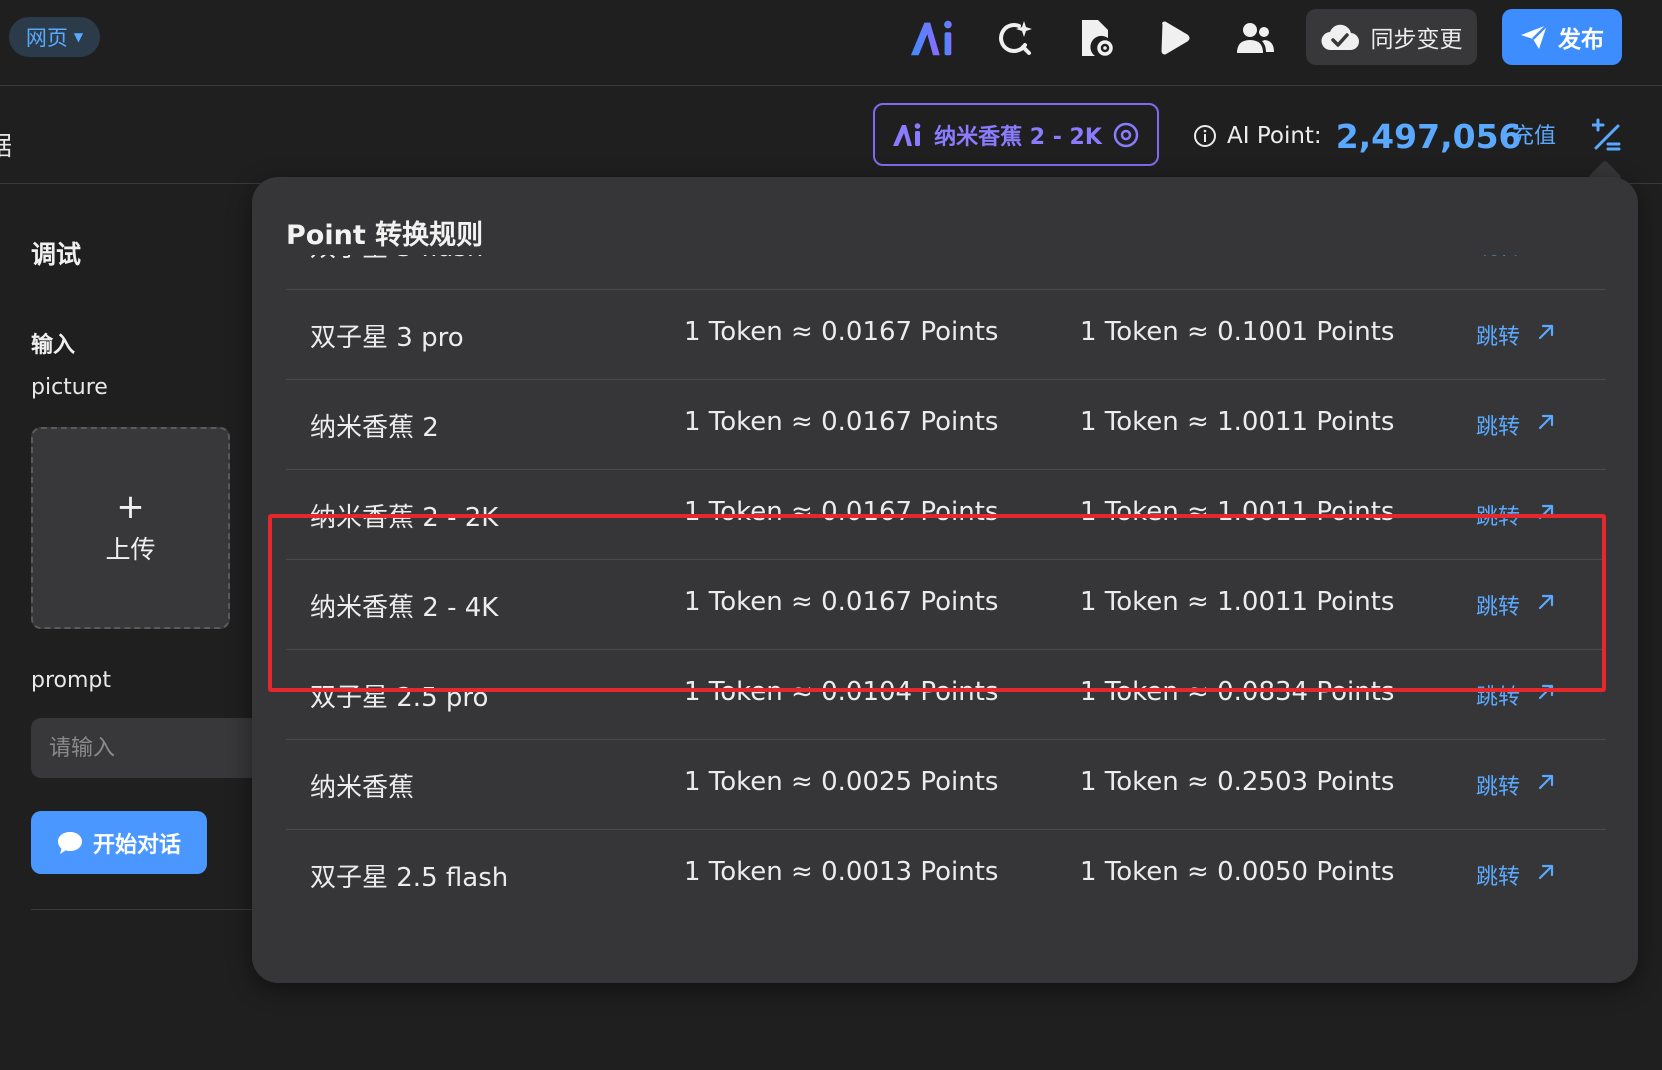 This screenshot has width=1662, height=1070. What do you see at coordinates (841, 872) in the screenshot?
I see `input-rate: 1 Token ≈ 0.0013 Points` at bounding box center [841, 872].